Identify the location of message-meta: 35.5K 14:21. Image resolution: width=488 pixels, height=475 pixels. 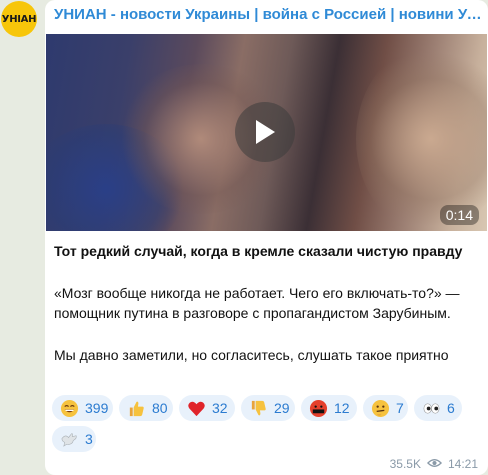
(434, 464).